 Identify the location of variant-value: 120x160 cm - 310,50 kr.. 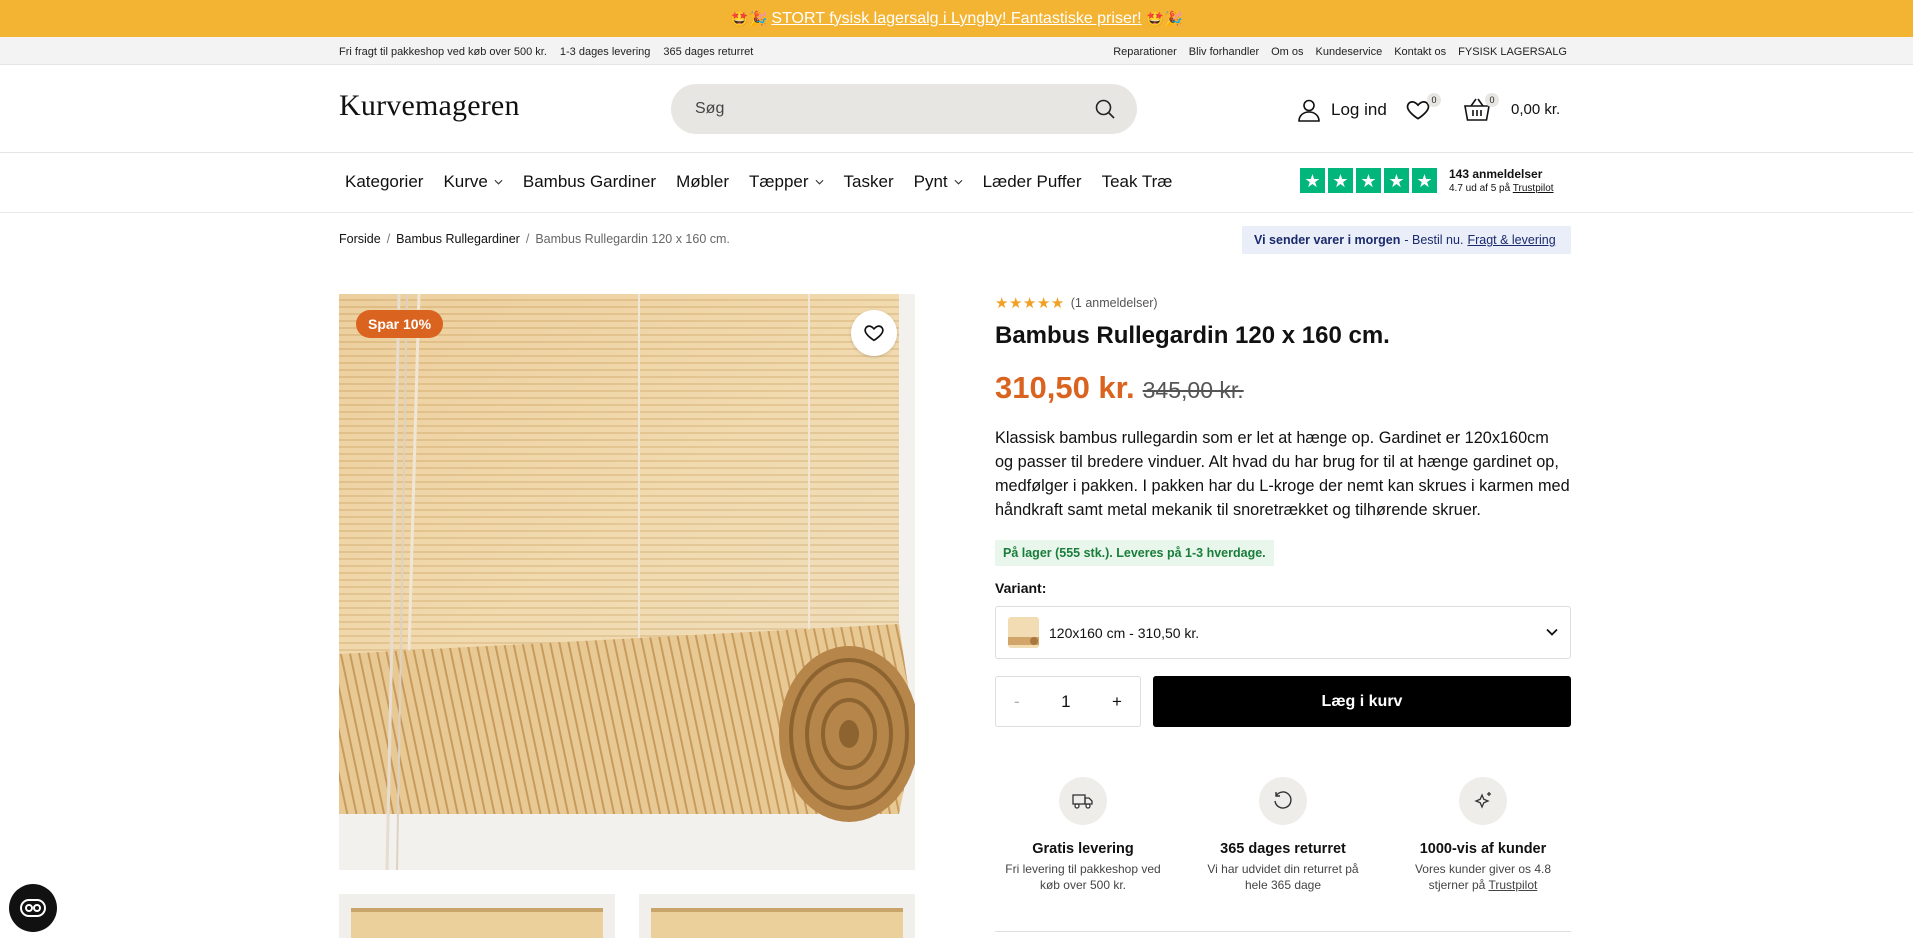
(1124, 632).